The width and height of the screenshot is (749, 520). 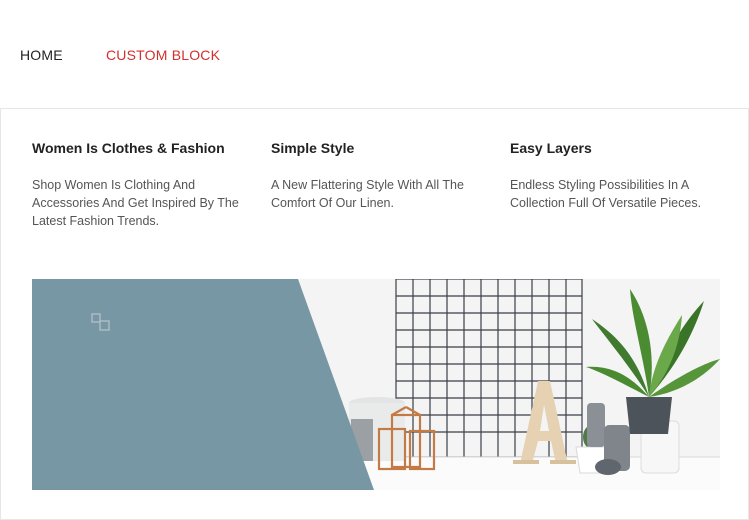 What do you see at coordinates (163, 55) in the screenshot?
I see `nav-item-custom-block: CUSTOM BLOCK` at bounding box center [163, 55].